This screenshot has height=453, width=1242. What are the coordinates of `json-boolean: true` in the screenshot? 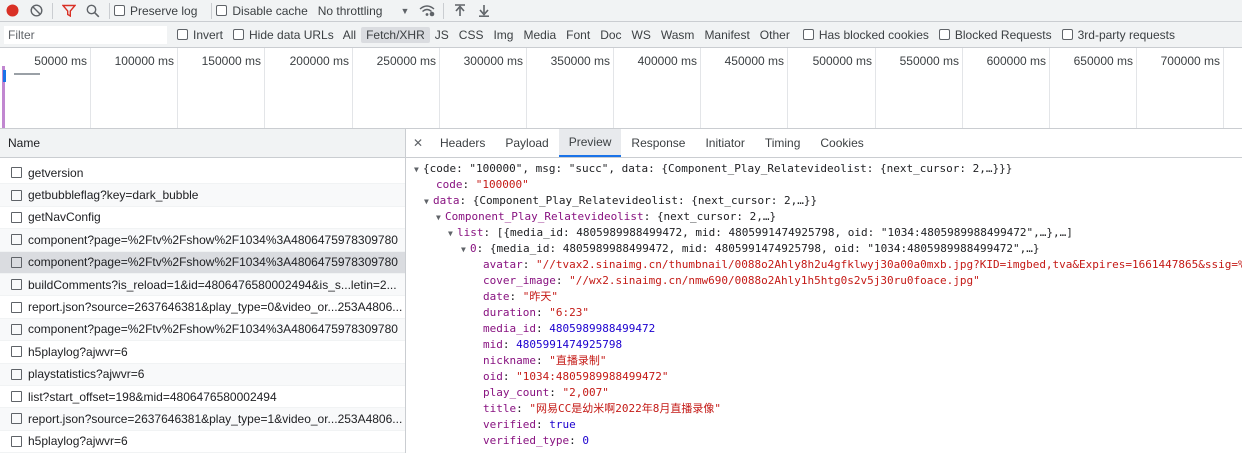 It's located at (562, 424).